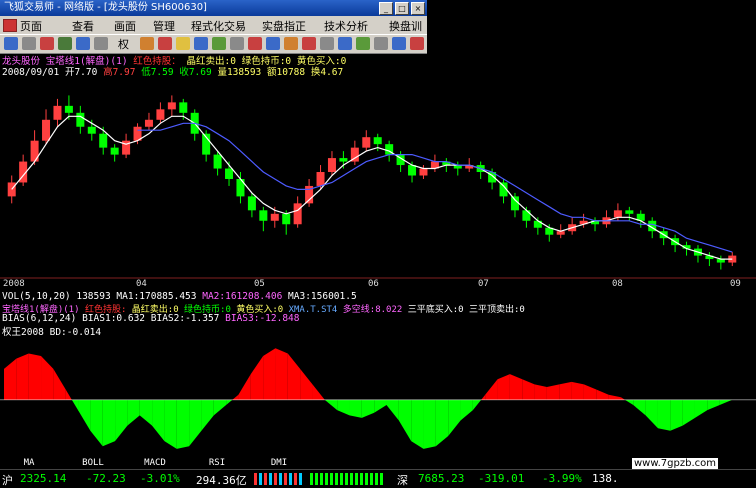 Image resolution: width=756 pixels, height=488 pixels. I want to click on exit-icon, so click(417, 43).